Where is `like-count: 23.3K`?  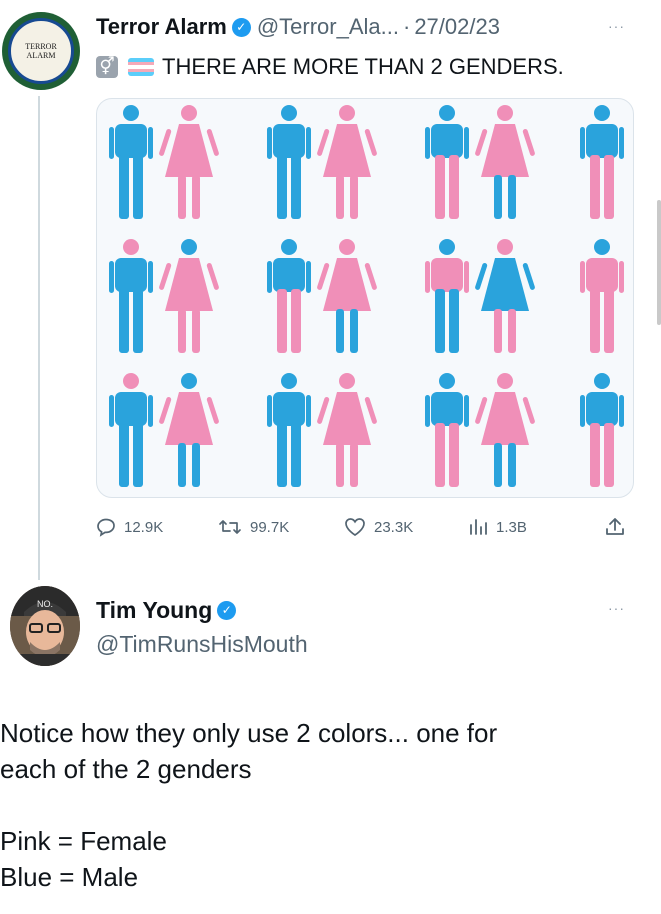
like-count: 23.3K is located at coordinates (394, 527).